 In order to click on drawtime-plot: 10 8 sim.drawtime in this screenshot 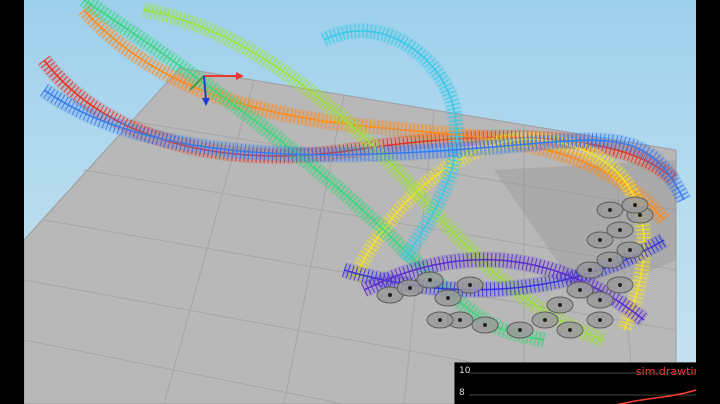, I will do `click(575, 383)`.